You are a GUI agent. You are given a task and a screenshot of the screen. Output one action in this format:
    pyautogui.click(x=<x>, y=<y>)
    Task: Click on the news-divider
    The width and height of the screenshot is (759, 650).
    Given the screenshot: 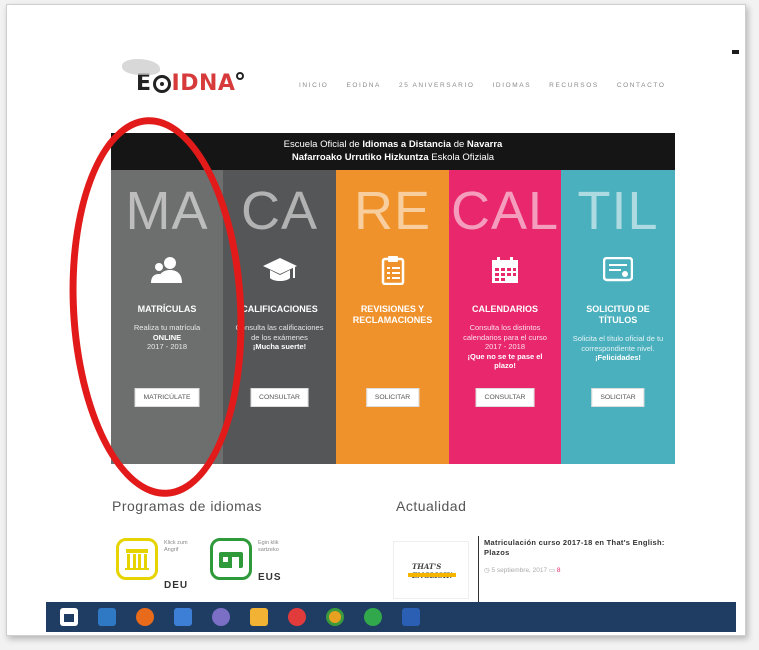 What is the action you would take?
    pyautogui.click(x=478, y=569)
    